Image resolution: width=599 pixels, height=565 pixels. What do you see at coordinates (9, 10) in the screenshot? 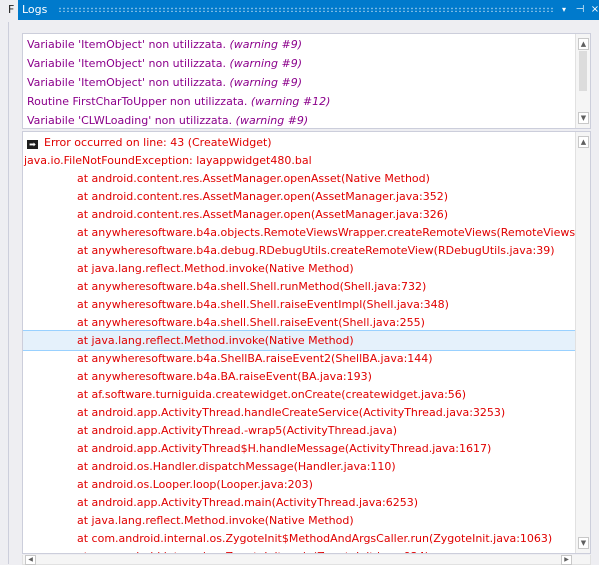
I see `adjacent-panel-title: F` at bounding box center [9, 10].